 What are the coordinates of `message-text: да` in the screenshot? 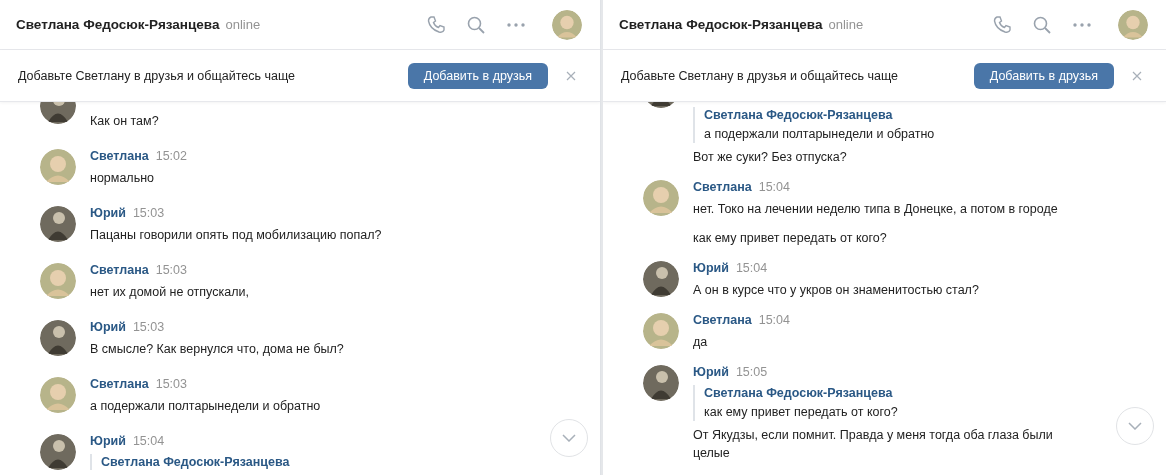 It's located at (701, 342).